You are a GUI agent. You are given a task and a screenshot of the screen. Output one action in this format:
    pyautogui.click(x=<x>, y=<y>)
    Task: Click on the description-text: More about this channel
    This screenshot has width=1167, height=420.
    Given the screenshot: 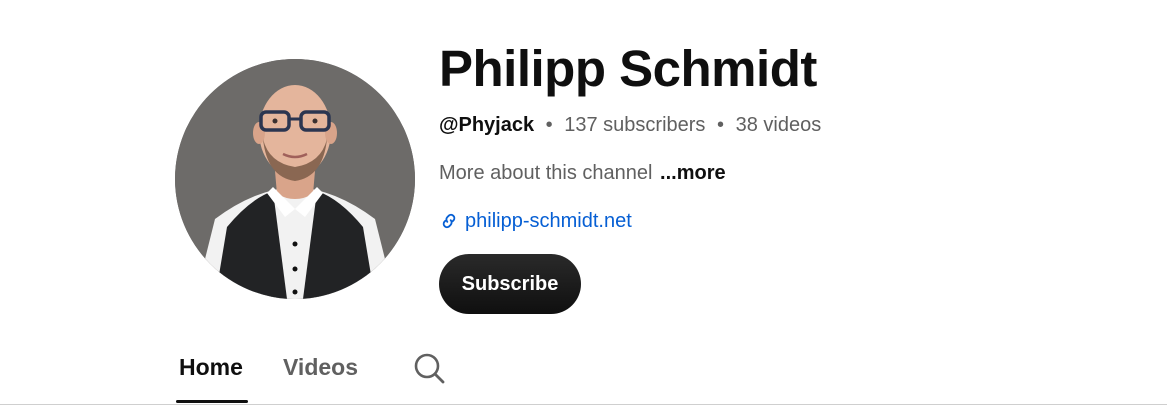 What is the action you would take?
    pyautogui.click(x=546, y=173)
    